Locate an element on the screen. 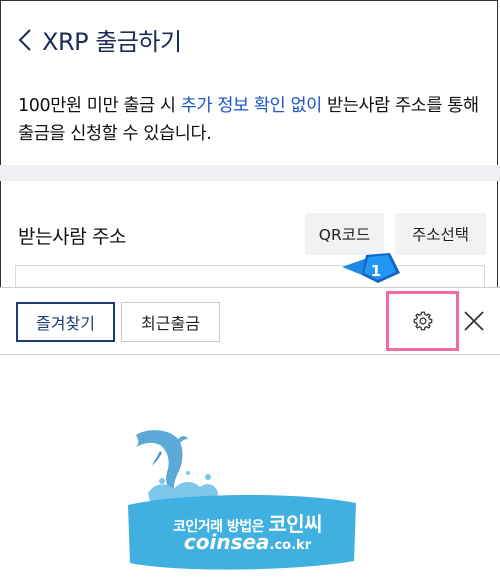 The width and height of the screenshot is (500, 578). notice-suffix: 받는사람 주소를 통해 is located at coordinates (400, 106).